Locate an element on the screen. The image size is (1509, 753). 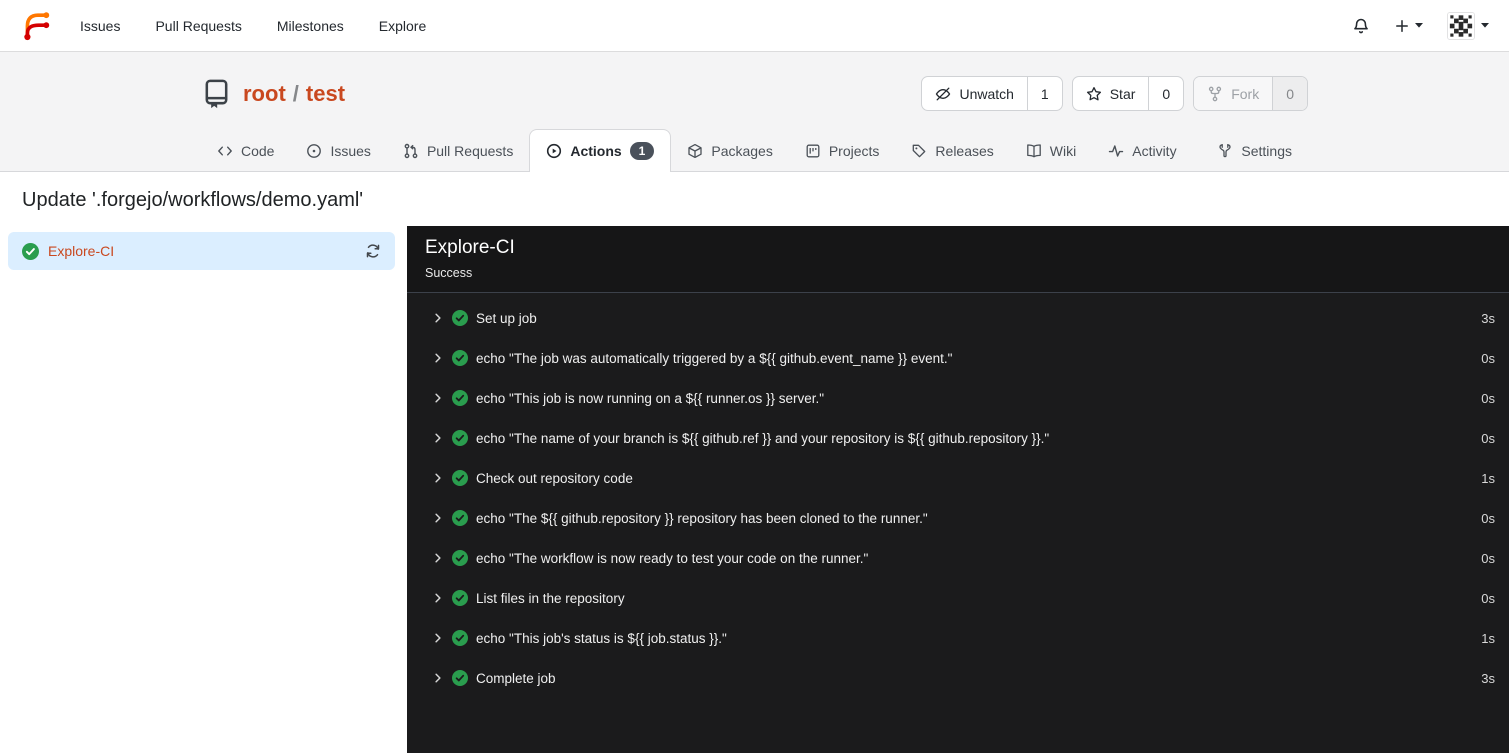
navbar-item-issues: Issues is located at coordinates (100, 26).